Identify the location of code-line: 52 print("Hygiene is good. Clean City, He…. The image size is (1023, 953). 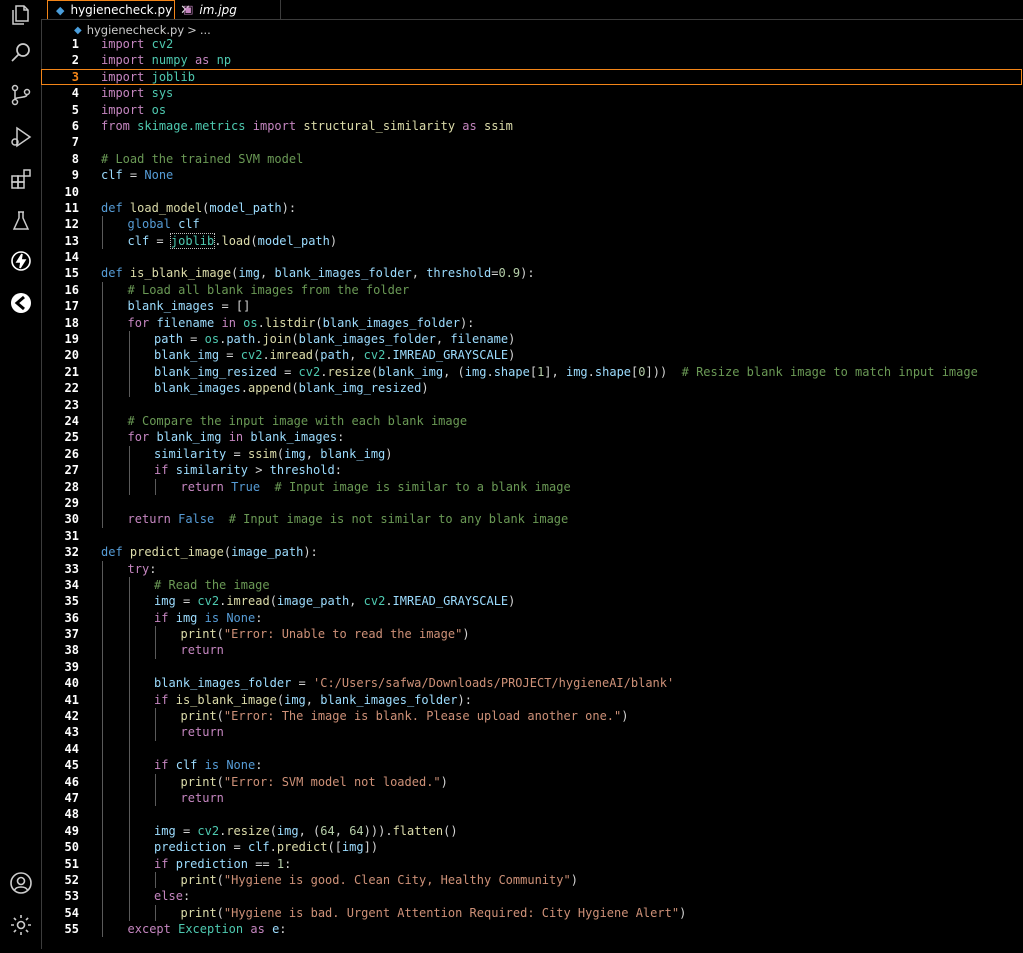
(532, 880).